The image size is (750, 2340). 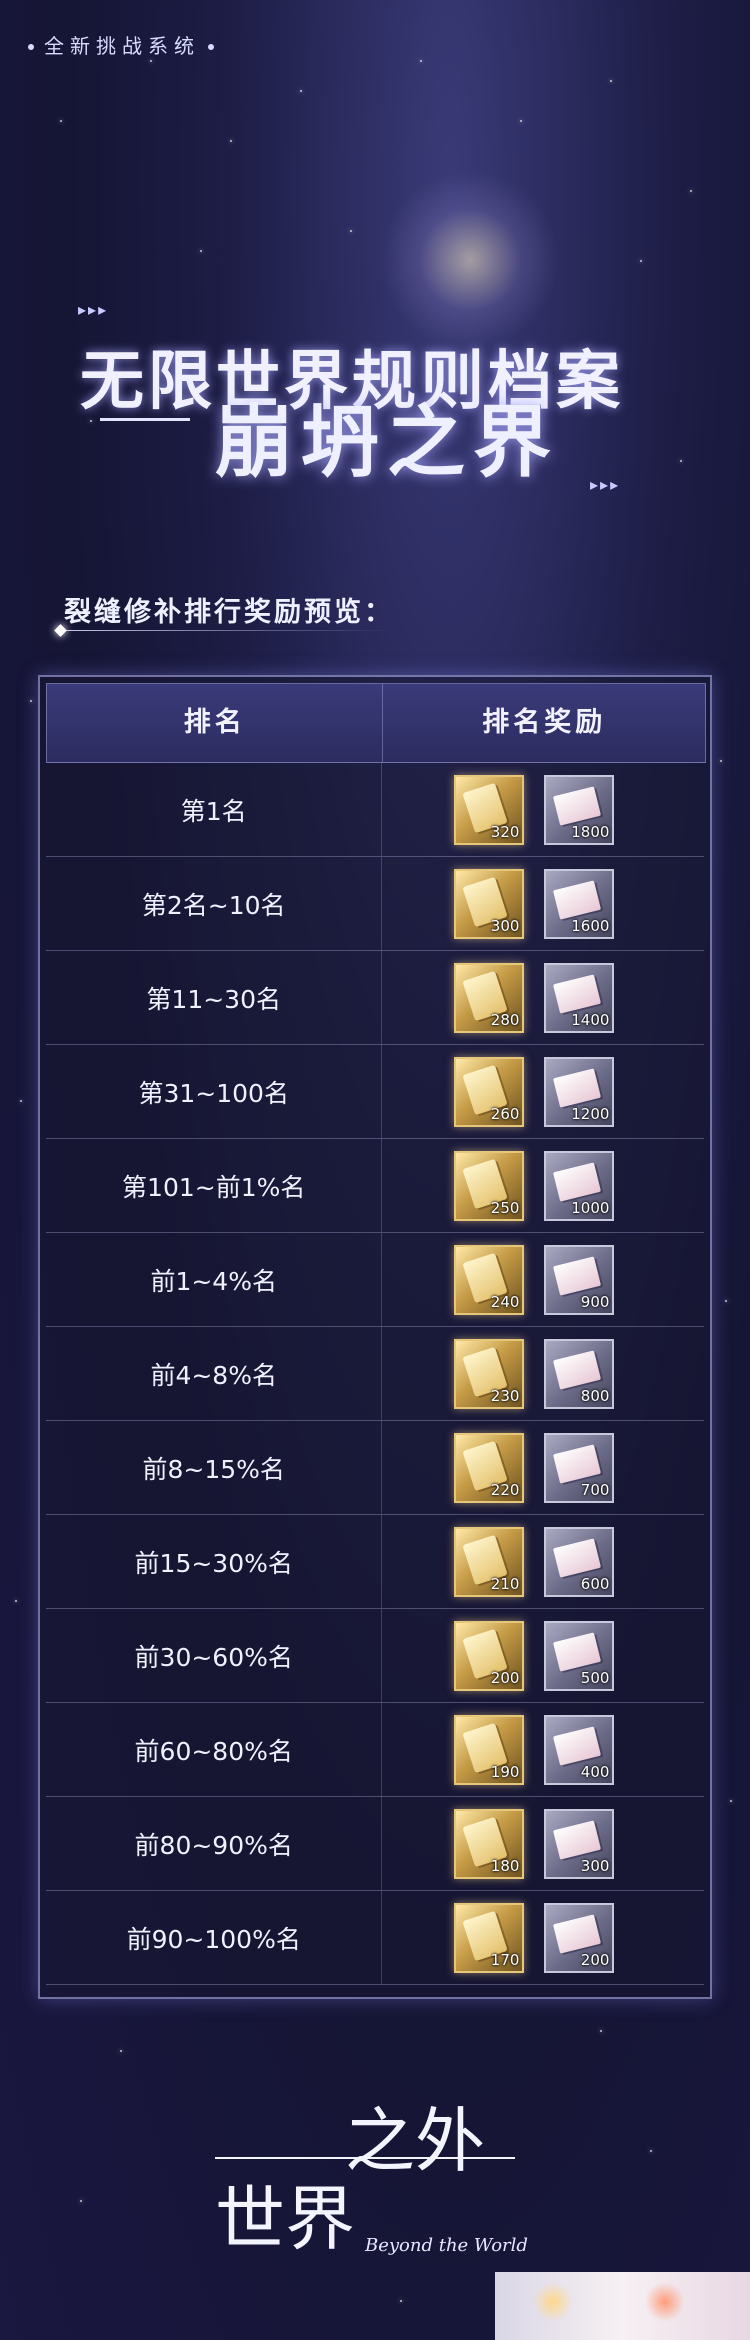 I want to click on table-row: 前30~60%名 200 500, so click(x=375, y=1656).